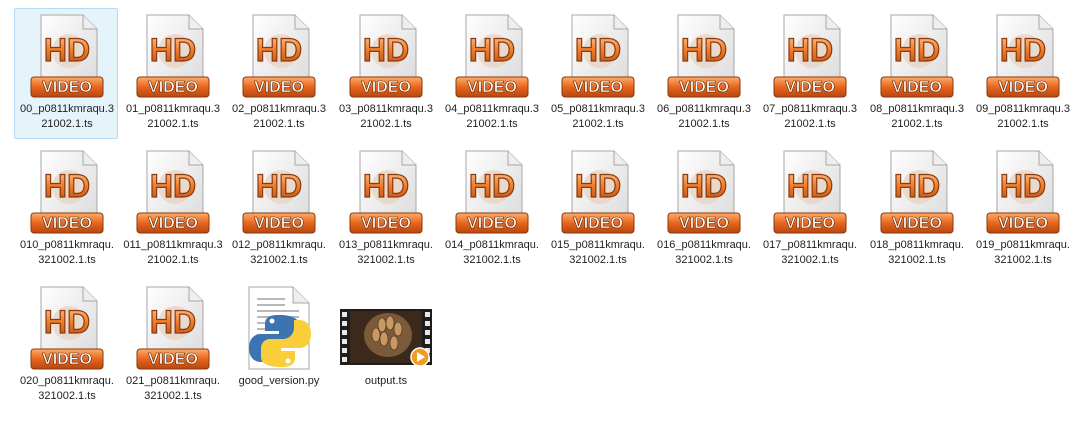 Image resolution: width=1081 pixels, height=445 pixels. I want to click on file-name: 02_p0811kmraqu.321002.1.ts, so click(279, 116).